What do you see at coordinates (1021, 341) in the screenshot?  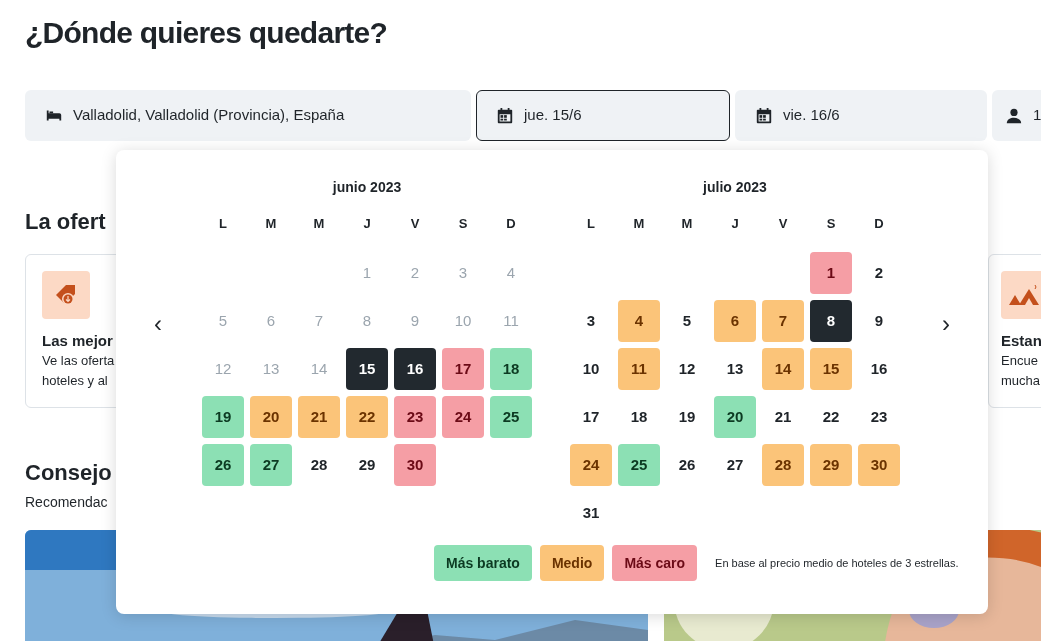 I see `card-title: Estan` at bounding box center [1021, 341].